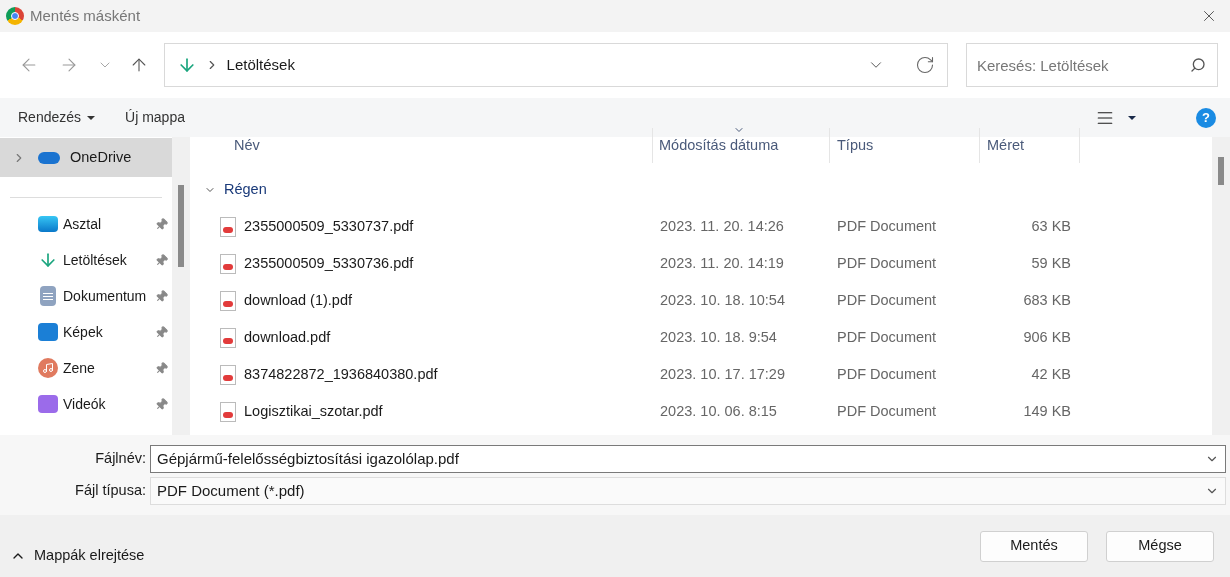 This screenshot has width=1230, height=577. Describe the element at coordinates (718, 411) in the screenshot. I see `date-cell-text: 2023. 10. 06. 8:15` at that location.